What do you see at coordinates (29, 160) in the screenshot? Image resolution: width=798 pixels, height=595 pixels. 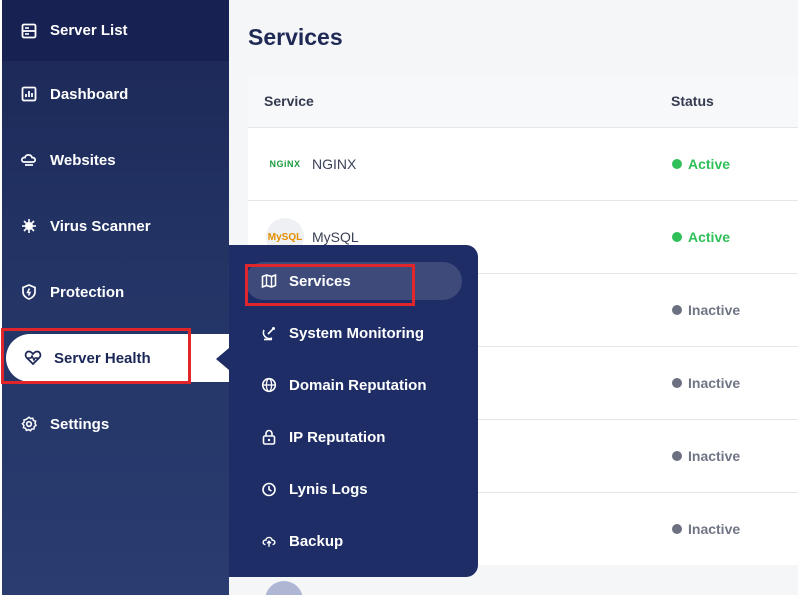 I see `cloud-icon` at bounding box center [29, 160].